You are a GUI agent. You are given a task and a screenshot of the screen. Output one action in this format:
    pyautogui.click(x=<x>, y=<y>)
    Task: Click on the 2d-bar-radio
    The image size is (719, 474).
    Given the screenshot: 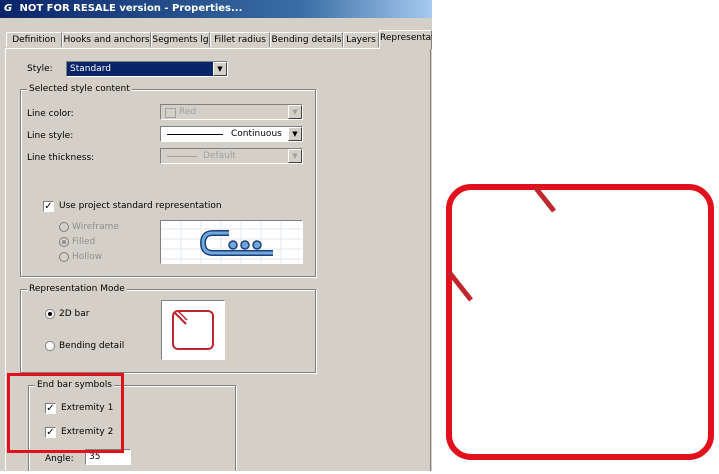 What is the action you would take?
    pyautogui.click(x=50, y=314)
    